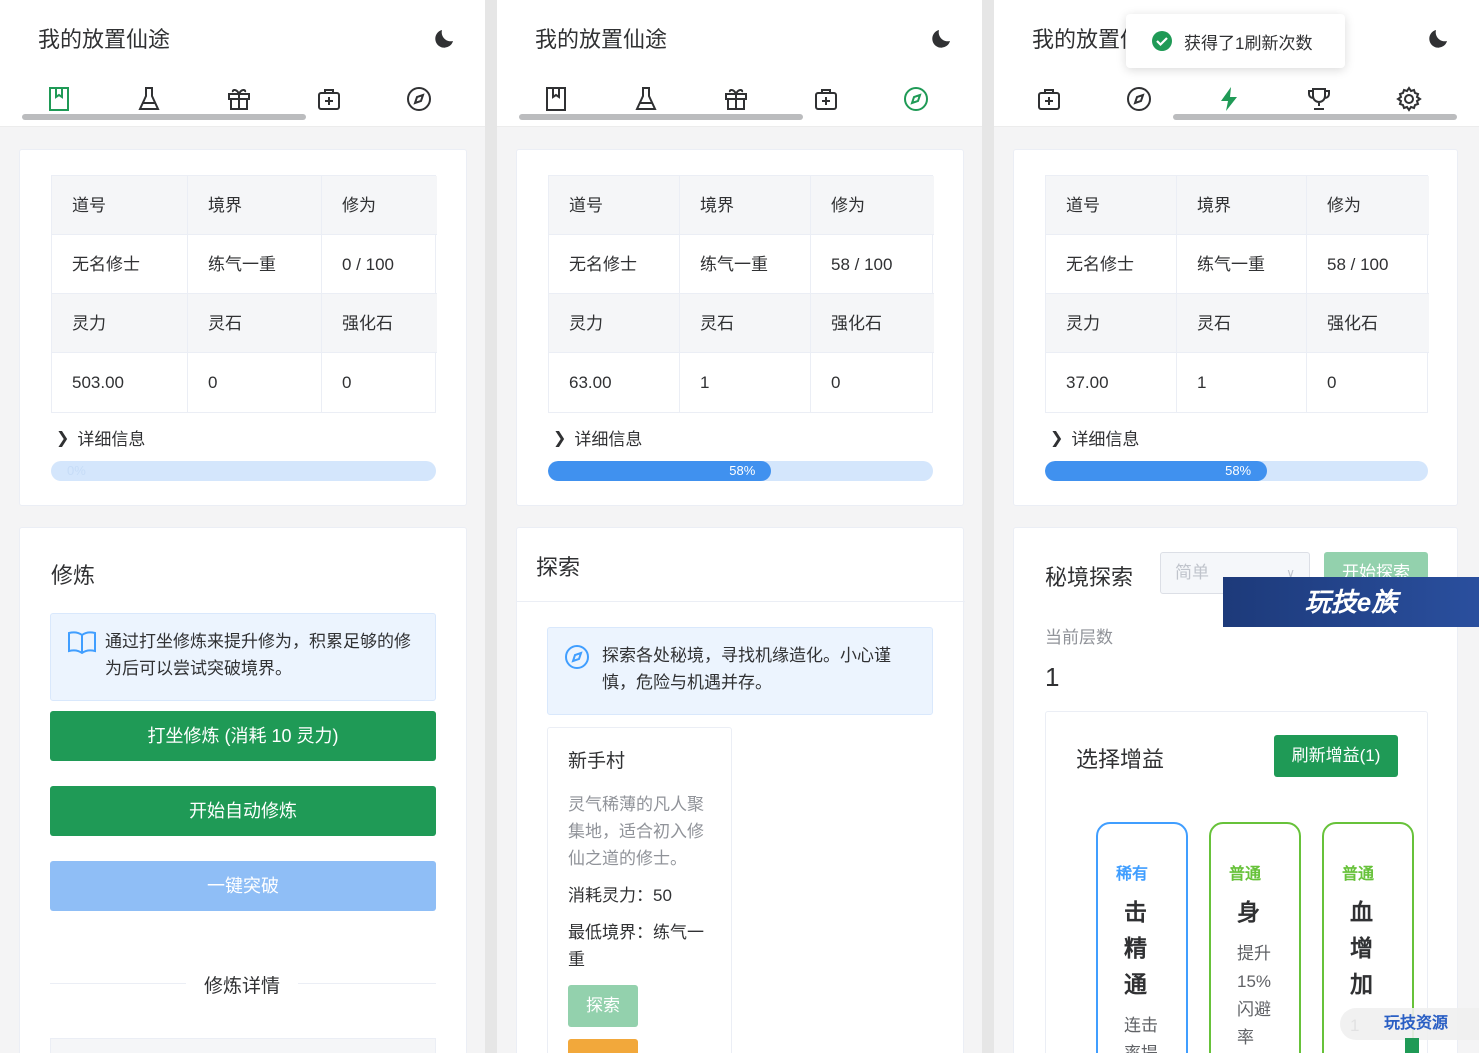  What do you see at coordinates (597, 761) in the screenshot?
I see `location-name: 新手村` at bounding box center [597, 761].